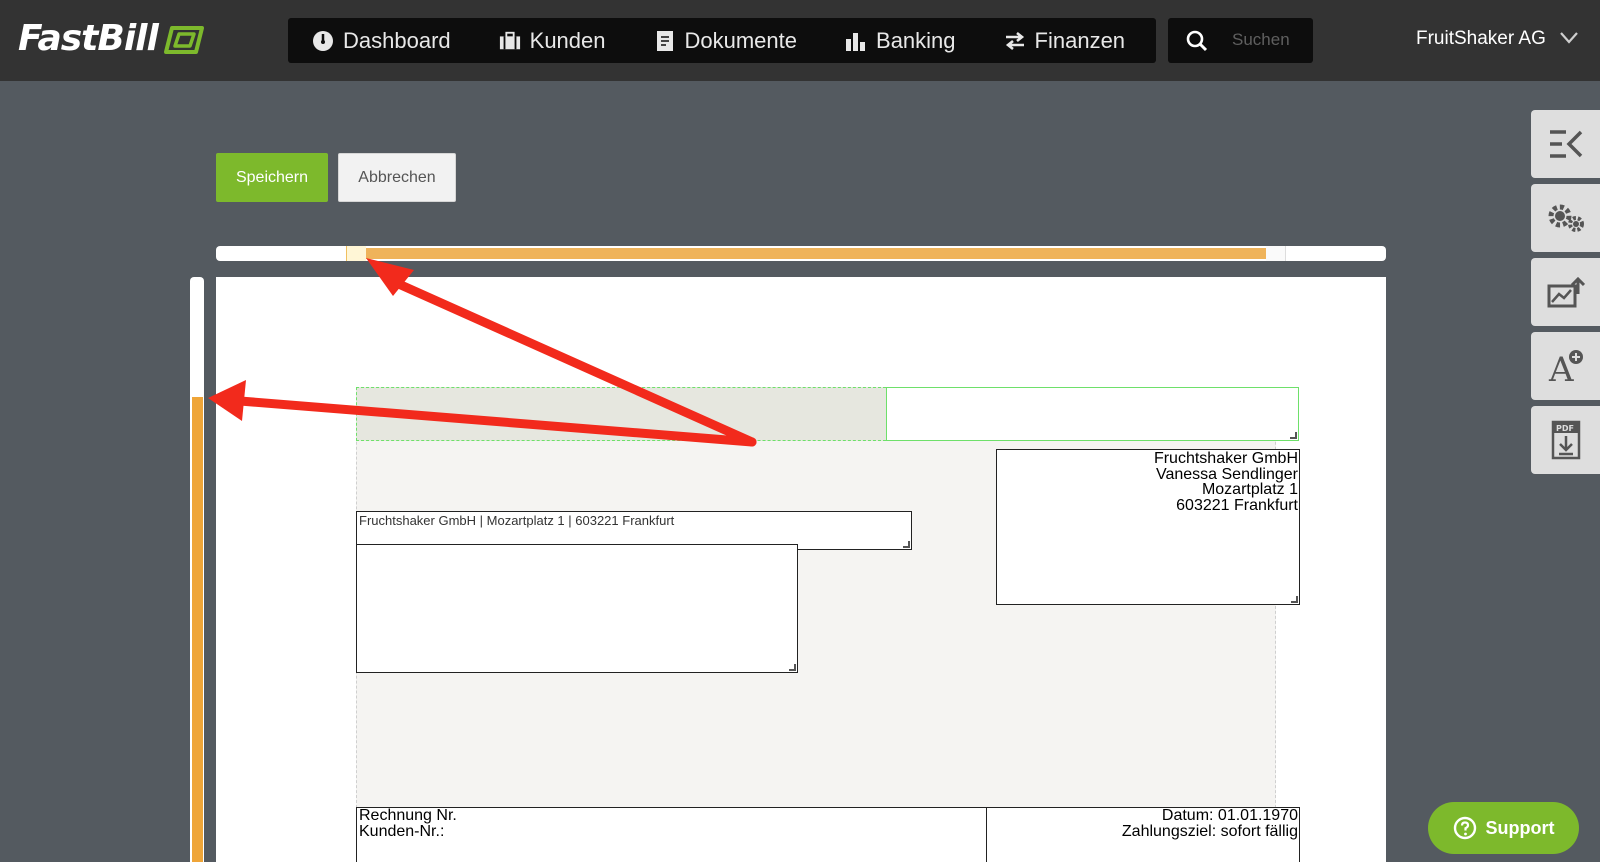 This screenshot has height=868, width=1600. Describe the element at coordinates (567, 40) in the screenshot. I see `nav-label-kunden: Kunden` at that location.